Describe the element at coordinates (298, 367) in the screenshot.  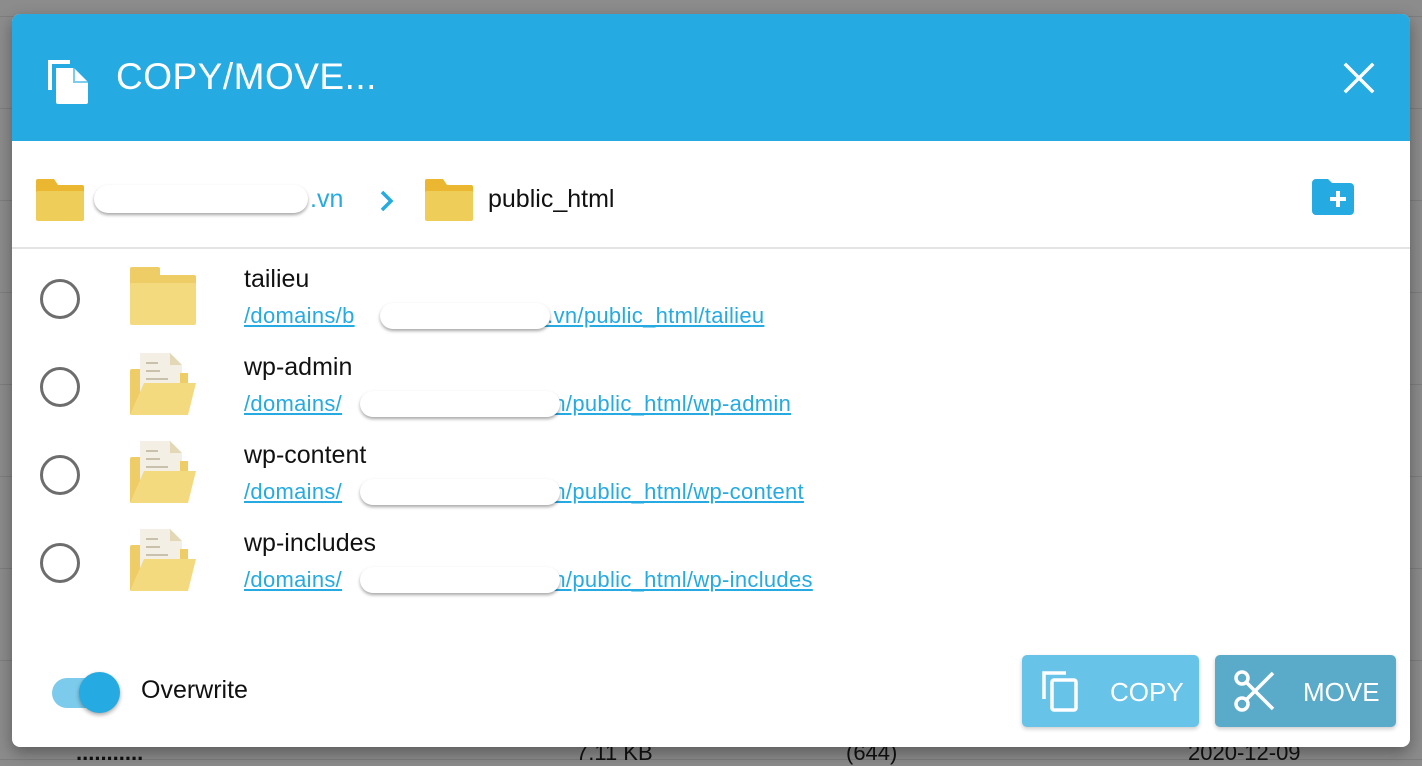
I see `folder-name: wp-admin` at that location.